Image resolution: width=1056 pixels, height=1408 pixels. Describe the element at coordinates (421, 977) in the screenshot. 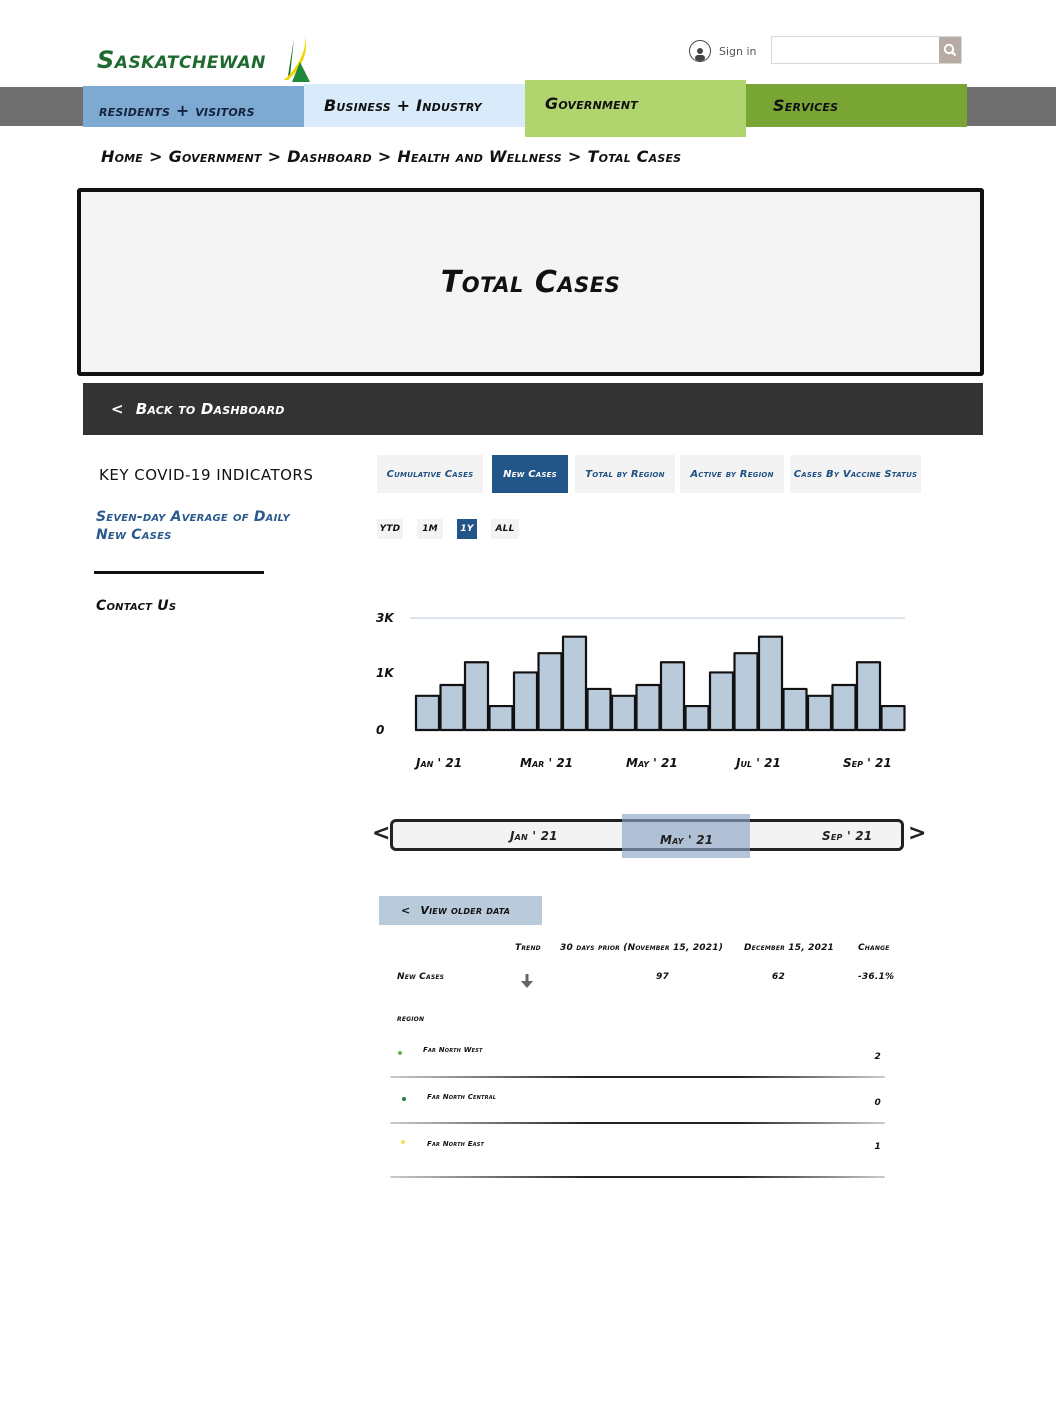

I see `row-label-new-cases: New Cases` at that location.